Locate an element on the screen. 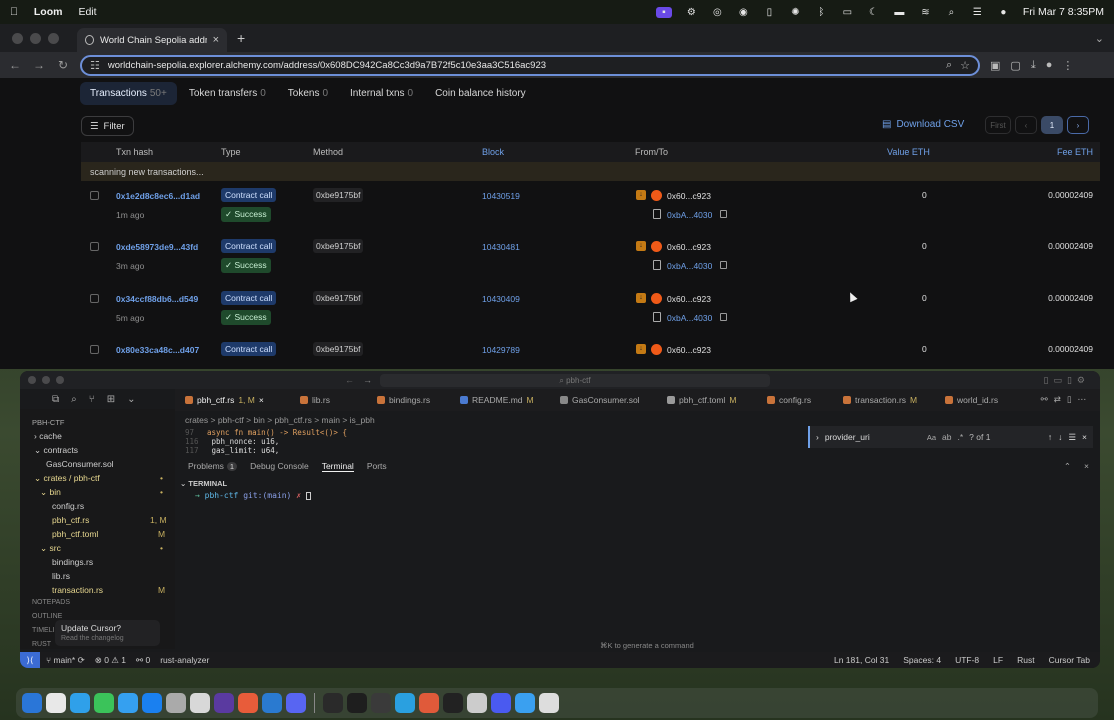 This screenshot has height=720, width=1114. command-center-search: ⌕ pbh-ctf is located at coordinates (575, 380).